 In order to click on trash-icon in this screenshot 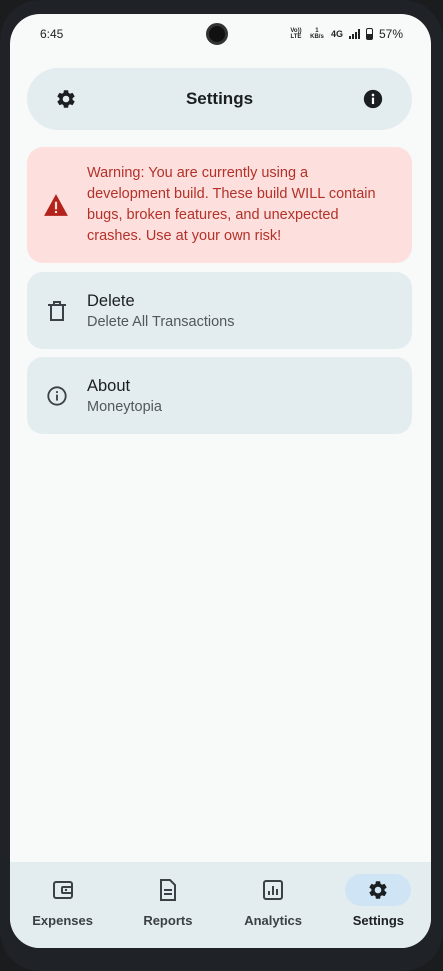, I will do `click(57, 311)`.